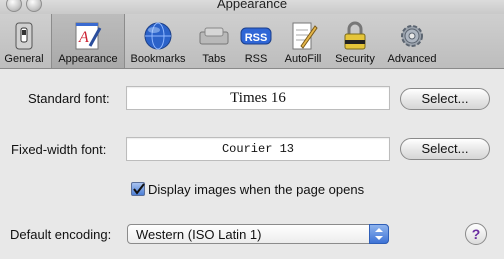  I want to click on toolbar-label-bookmarks: Bookmarks, so click(158, 59).